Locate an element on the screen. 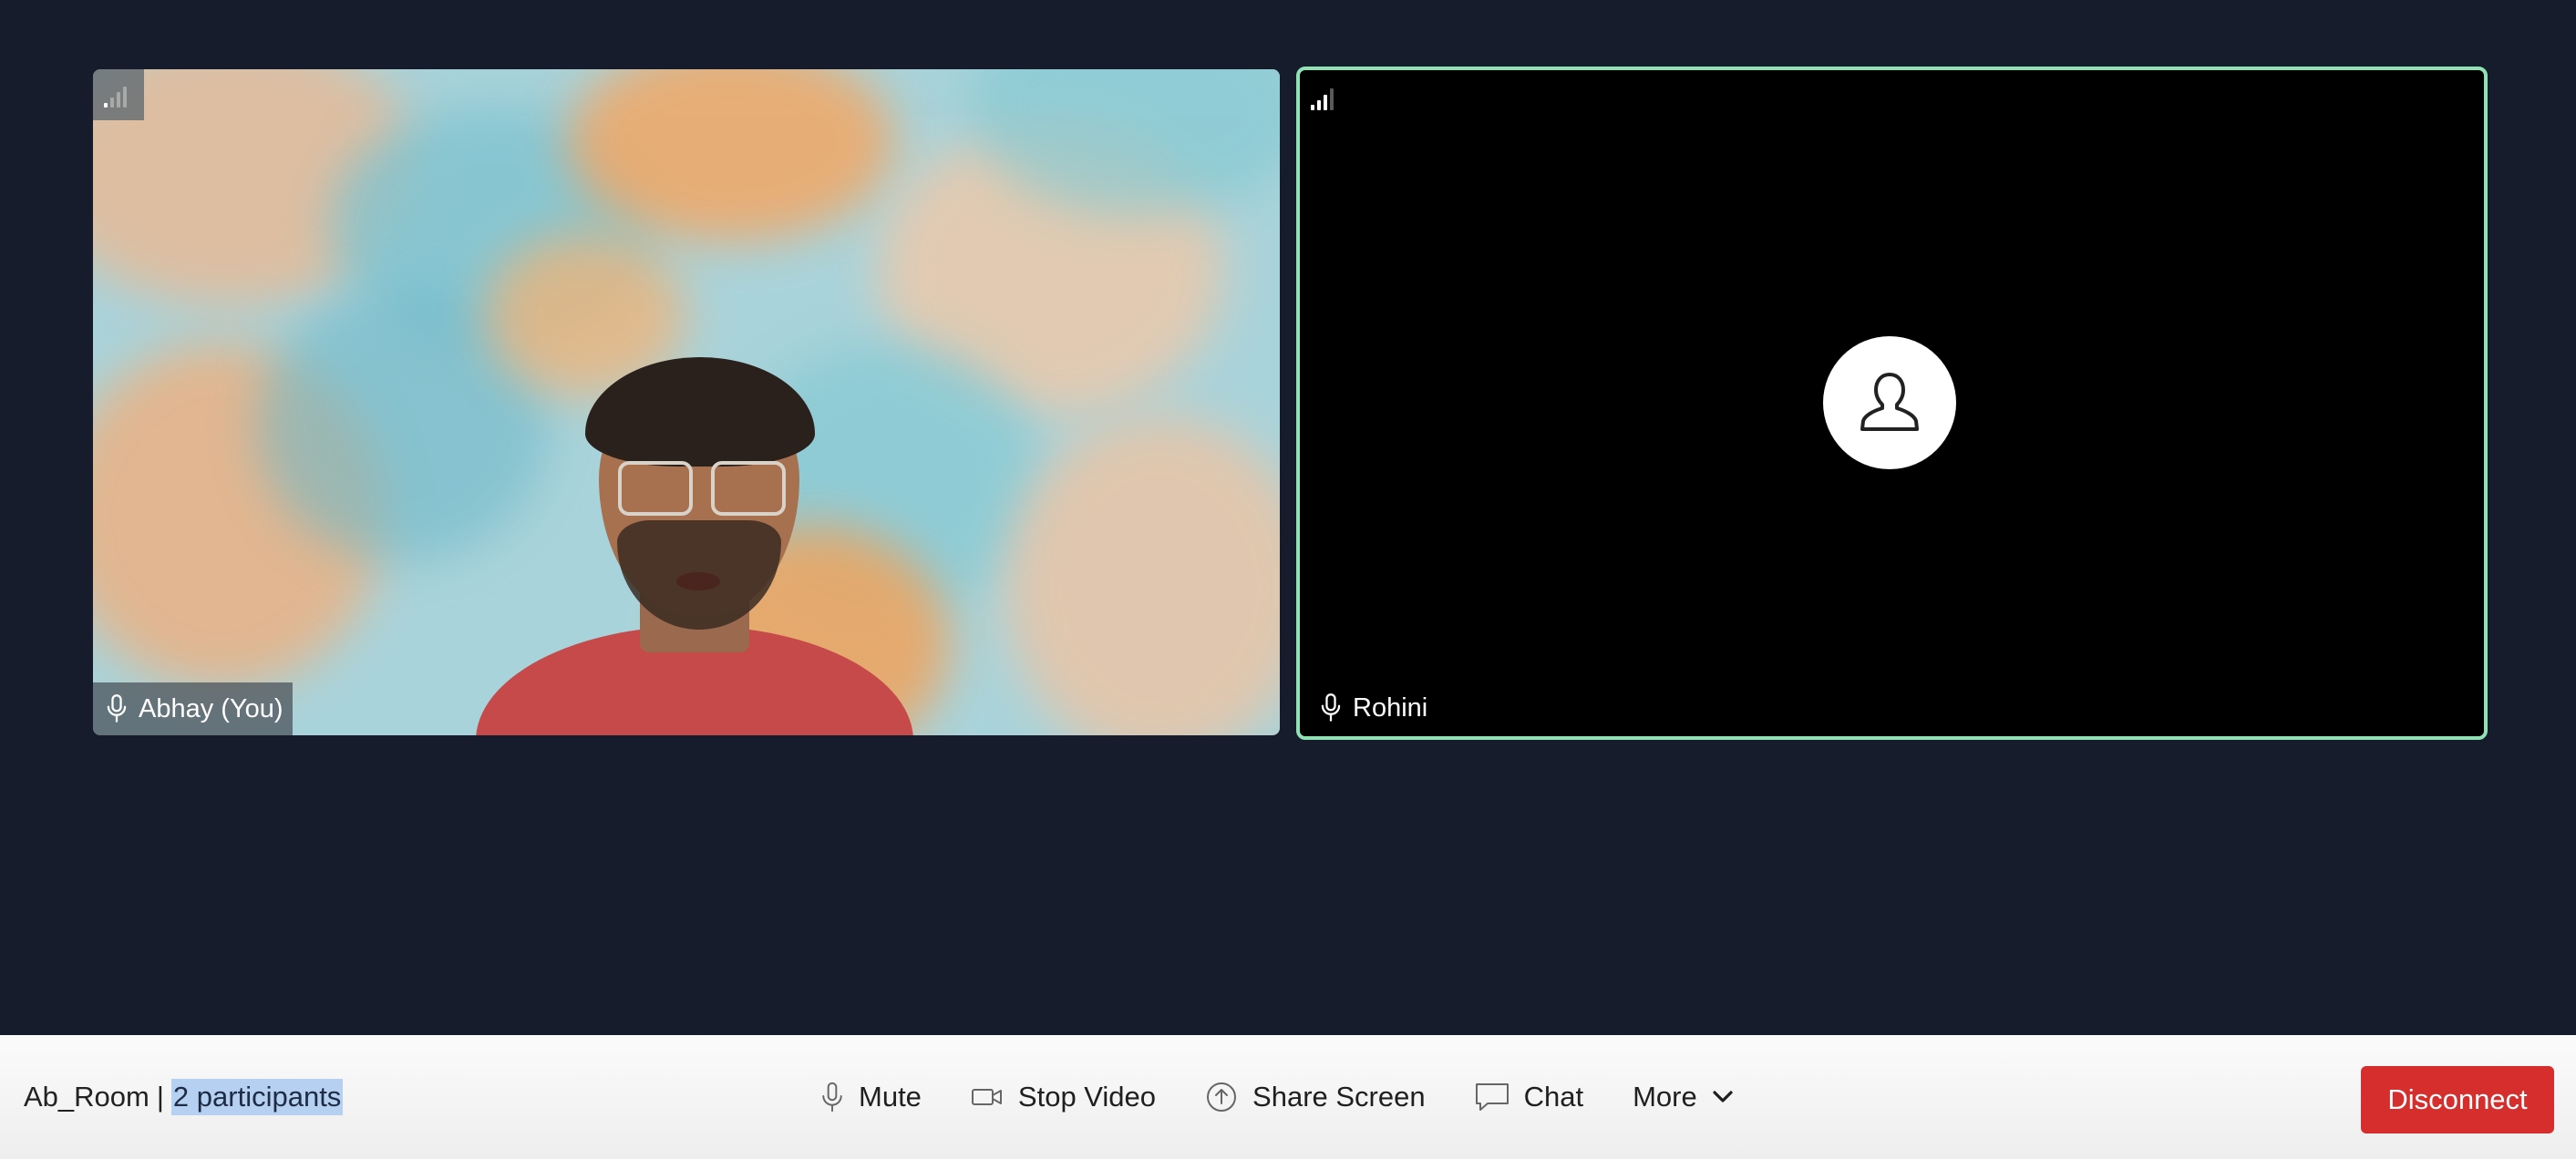 Image resolution: width=2576 pixels, height=1159 pixels. chat-icon is located at coordinates (1492, 1097).